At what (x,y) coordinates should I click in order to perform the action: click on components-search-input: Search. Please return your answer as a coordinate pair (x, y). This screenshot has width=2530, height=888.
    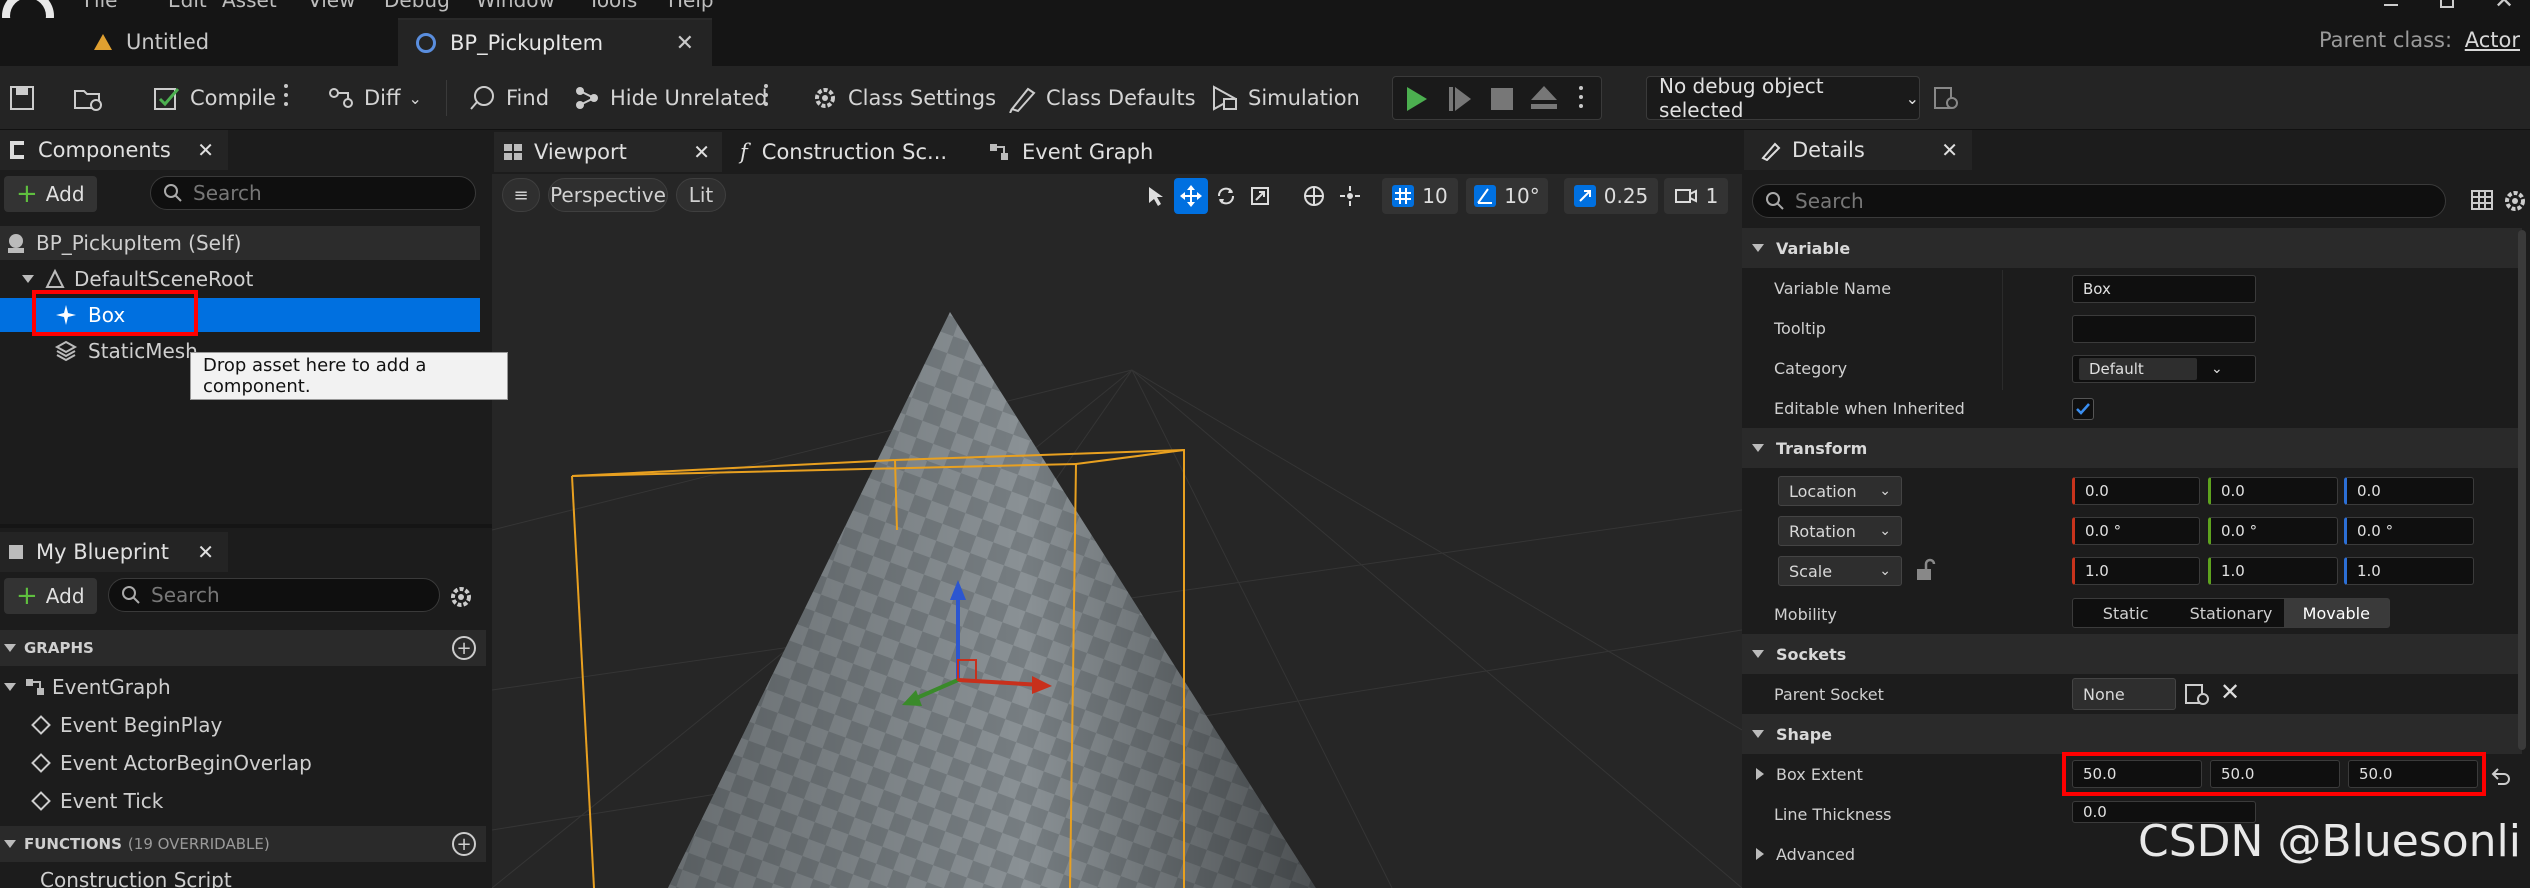
    Looking at the image, I should click on (313, 193).